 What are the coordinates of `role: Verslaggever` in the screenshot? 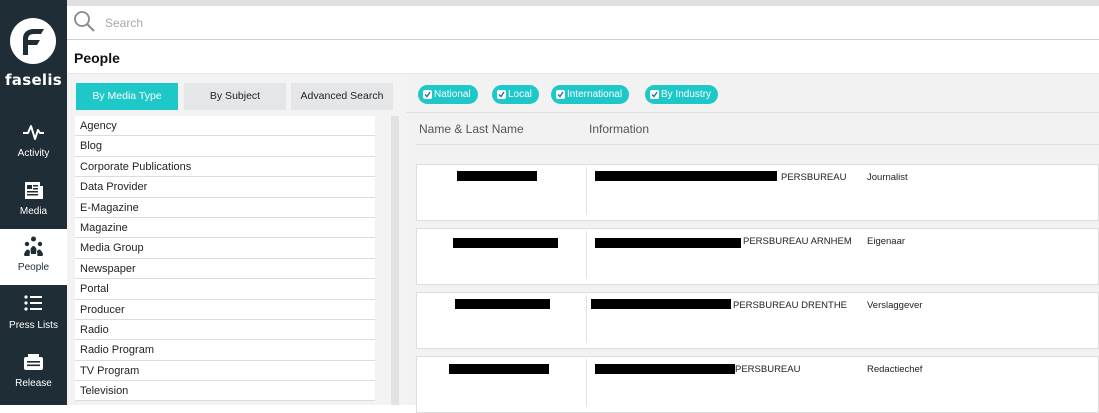 It's located at (895, 305).